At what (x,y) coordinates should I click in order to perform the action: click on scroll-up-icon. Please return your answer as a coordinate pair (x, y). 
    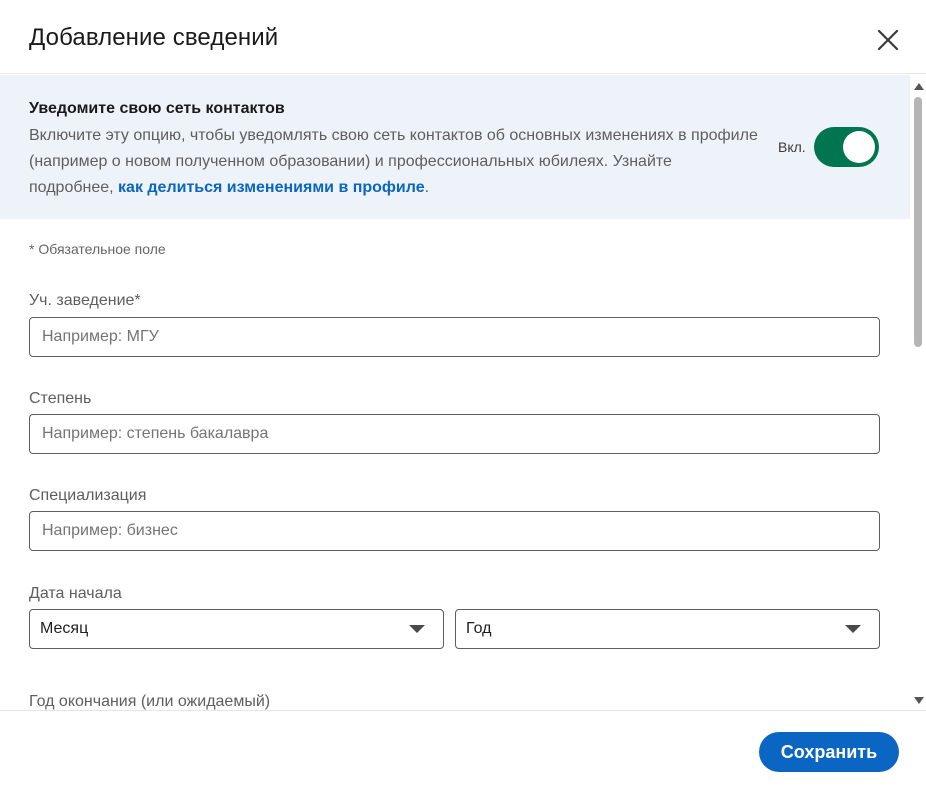
    Looking at the image, I should click on (919, 86).